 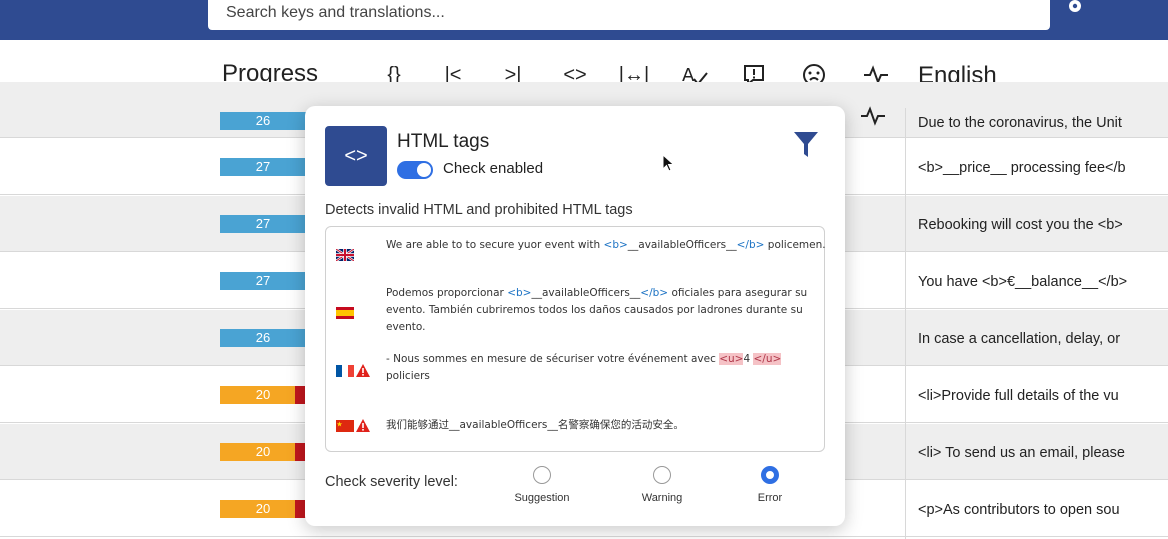 What do you see at coordinates (1019, 339) in the screenshot?
I see `english-cell: In case a cancellation, delay, or` at bounding box center [1019, 339].